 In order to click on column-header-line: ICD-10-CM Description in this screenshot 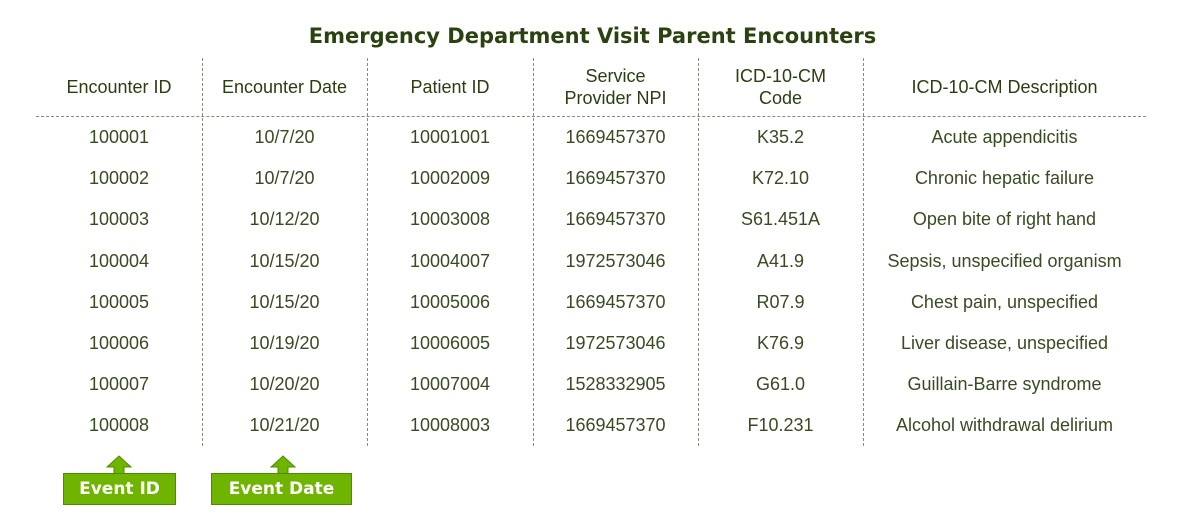, I will do `click(1004, 87)`.